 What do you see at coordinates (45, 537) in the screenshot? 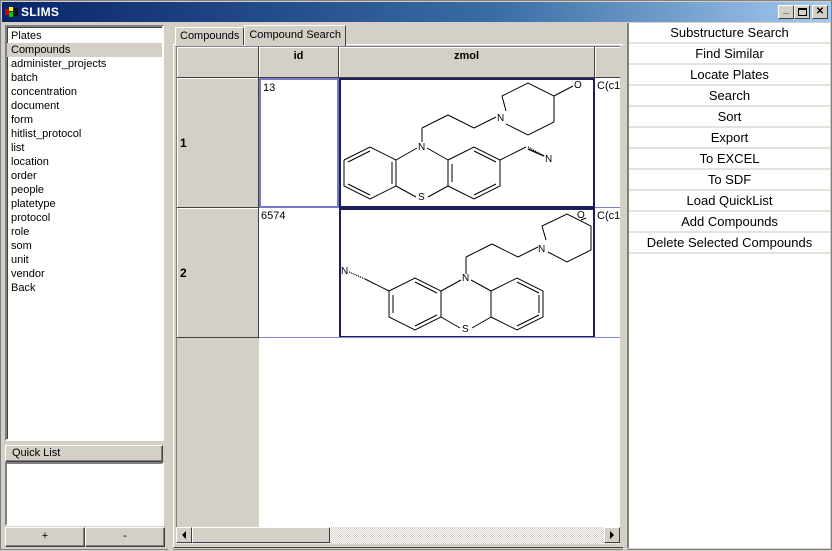
I see `quick-list-add-button: +` at bounding box center [45, 537].